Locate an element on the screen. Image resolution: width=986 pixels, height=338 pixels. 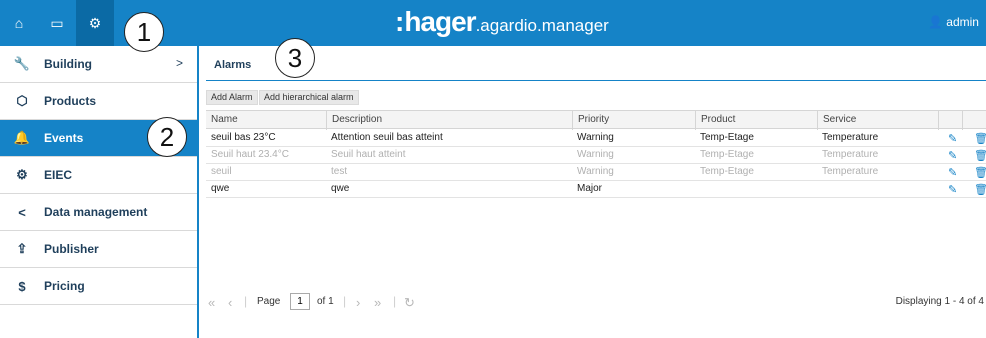
column-header-service: Service is located at coordinates (877, 120).